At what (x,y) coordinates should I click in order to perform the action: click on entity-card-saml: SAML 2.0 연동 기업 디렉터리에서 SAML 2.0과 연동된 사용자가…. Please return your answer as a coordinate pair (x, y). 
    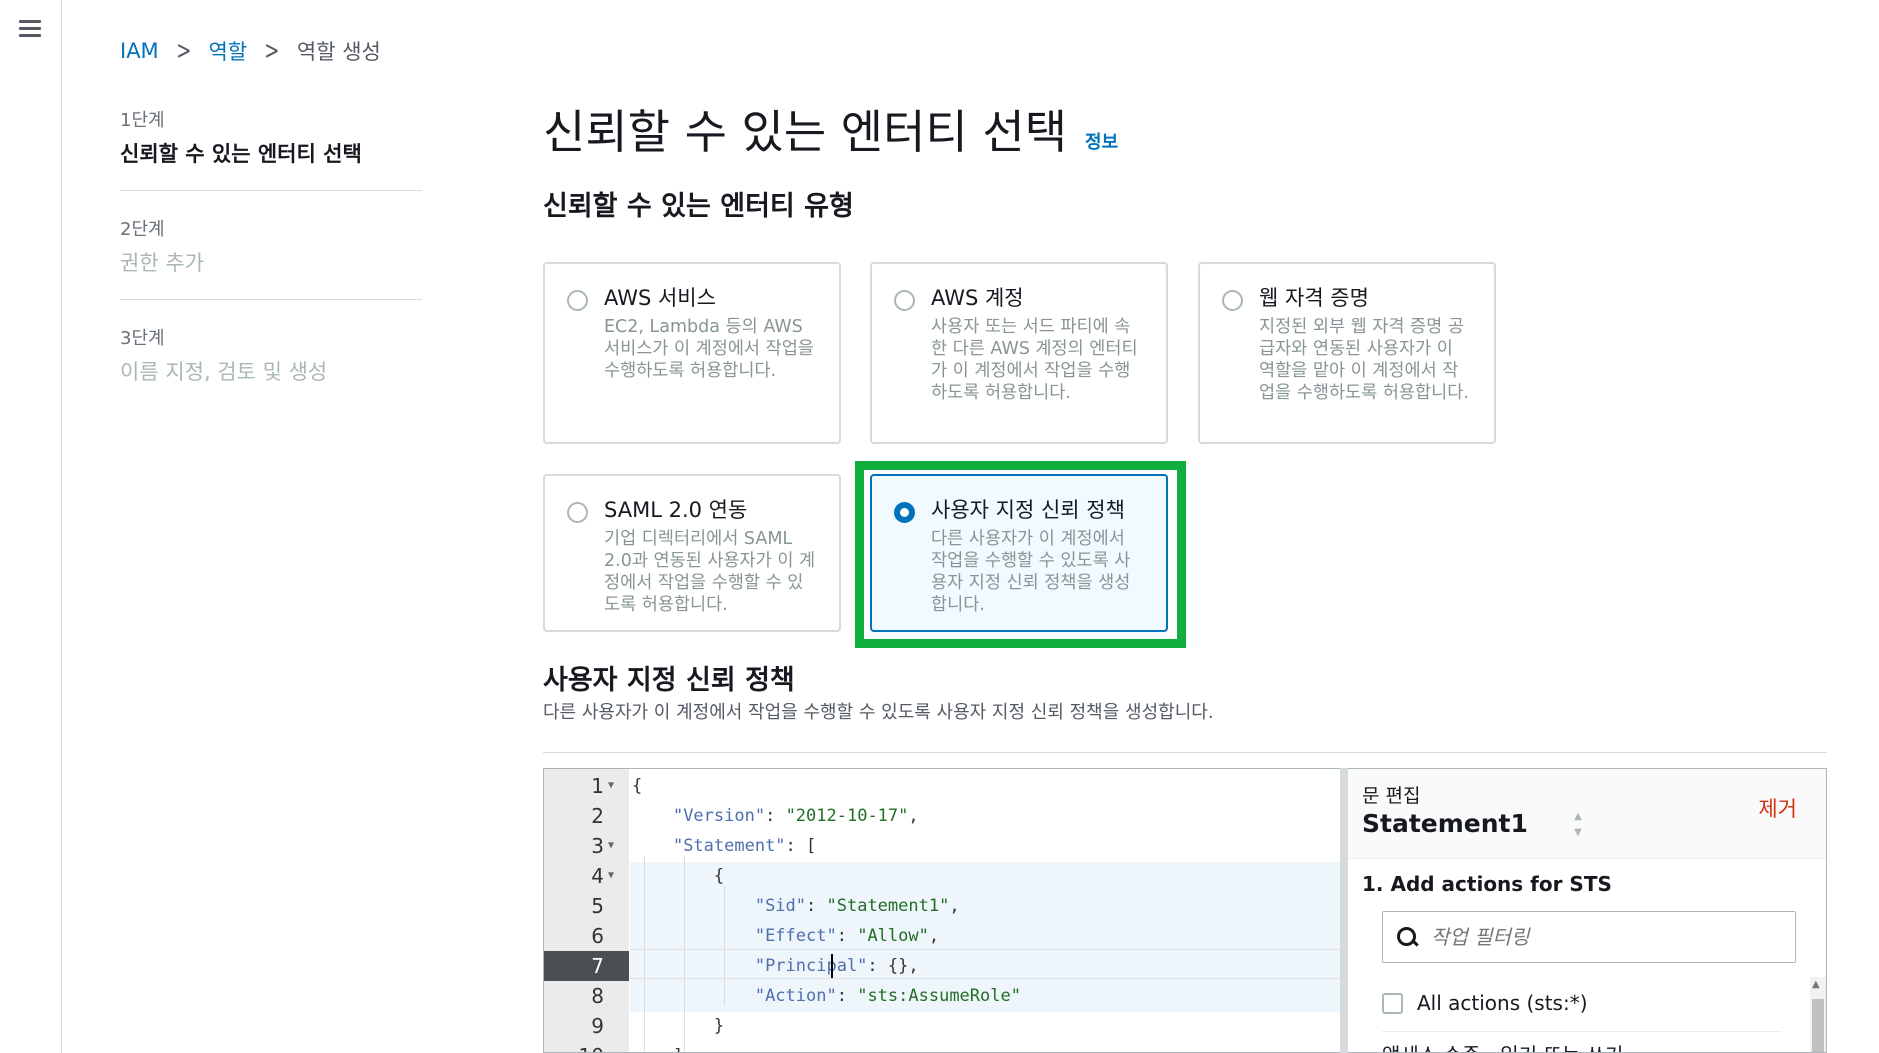
    Looking at the image, I should click on (692, 553).